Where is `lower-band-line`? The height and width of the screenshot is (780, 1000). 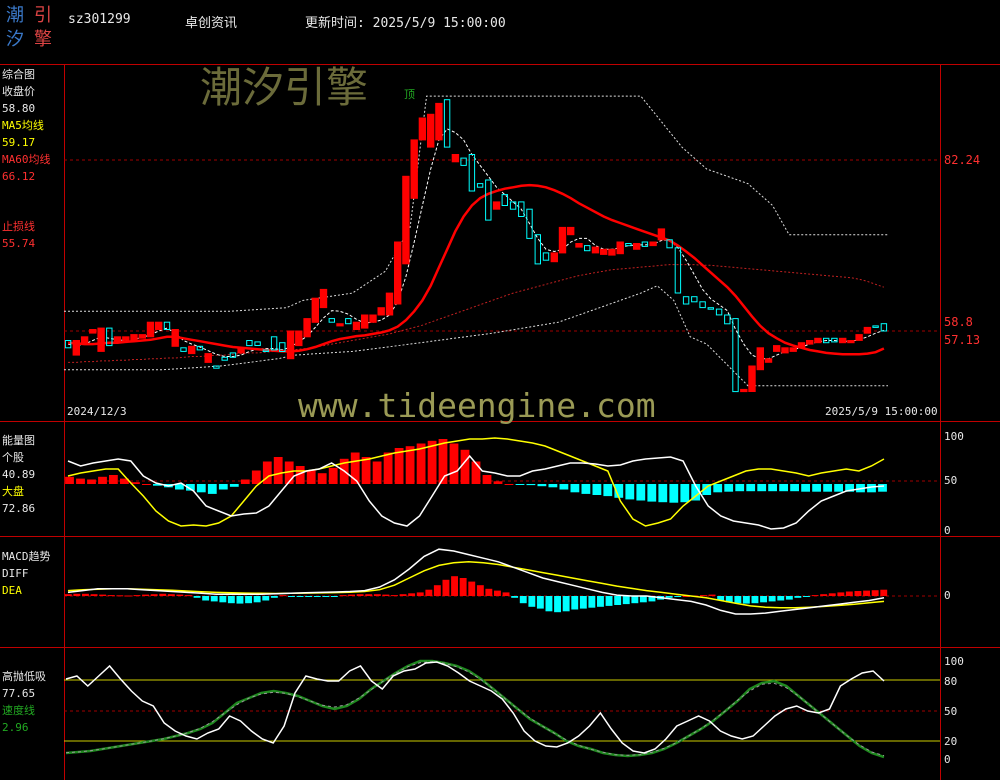 lower-band-line is located at coordinates (476, 336).